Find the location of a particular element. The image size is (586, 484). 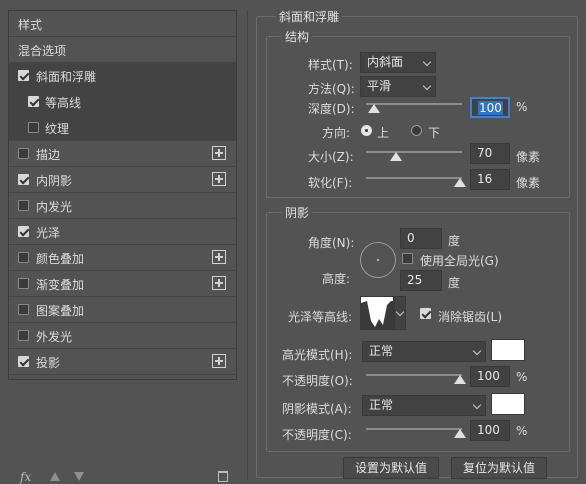

size-slider-track is located at coordinates (414, 152).